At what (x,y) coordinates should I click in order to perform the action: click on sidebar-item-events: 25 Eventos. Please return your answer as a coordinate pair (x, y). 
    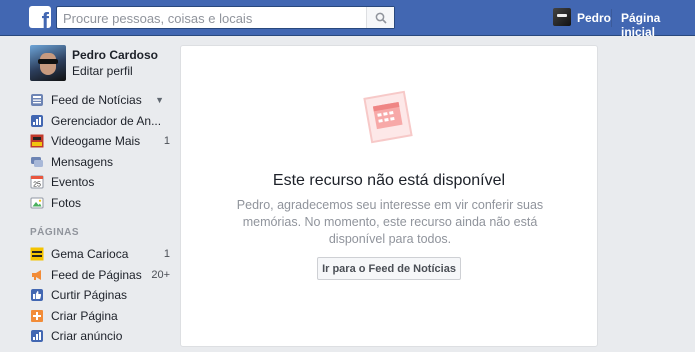
    Looking at the image, I should click on (100, 182).